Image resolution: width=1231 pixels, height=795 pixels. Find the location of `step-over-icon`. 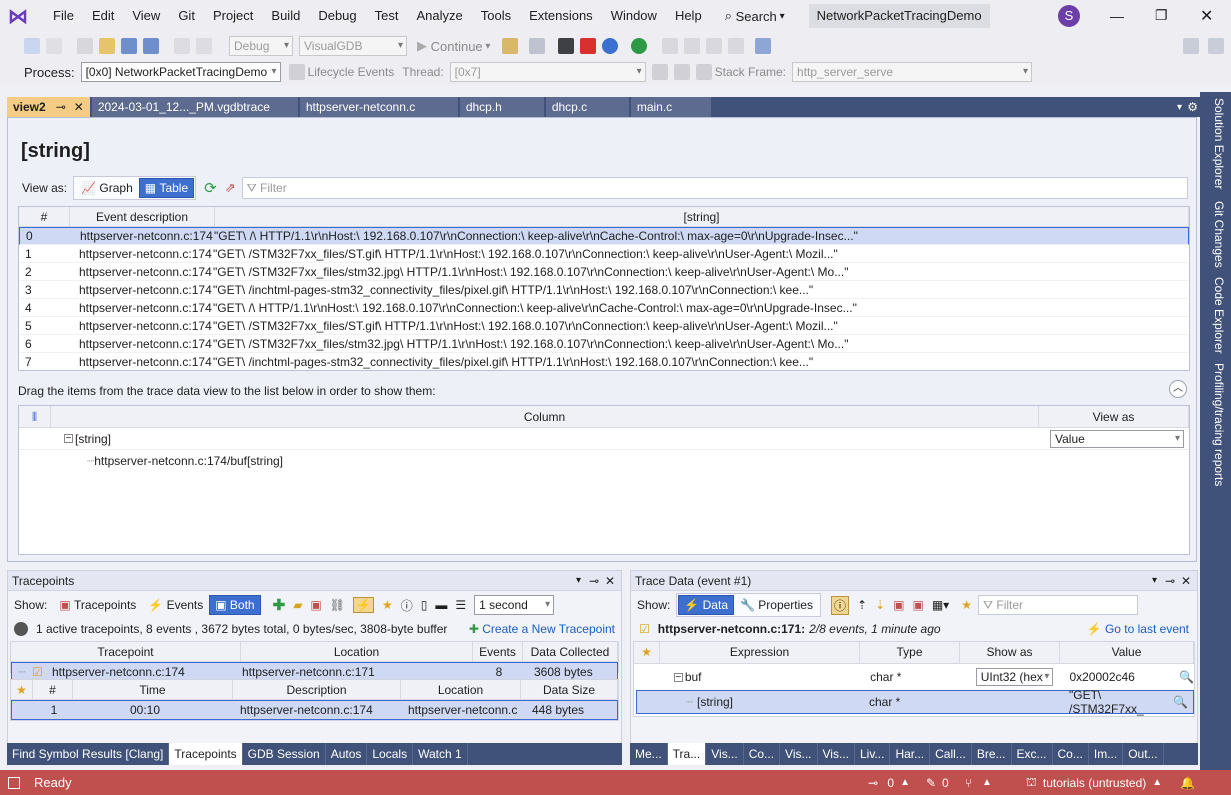

step-over-icon is located at coordinates (714, 46).